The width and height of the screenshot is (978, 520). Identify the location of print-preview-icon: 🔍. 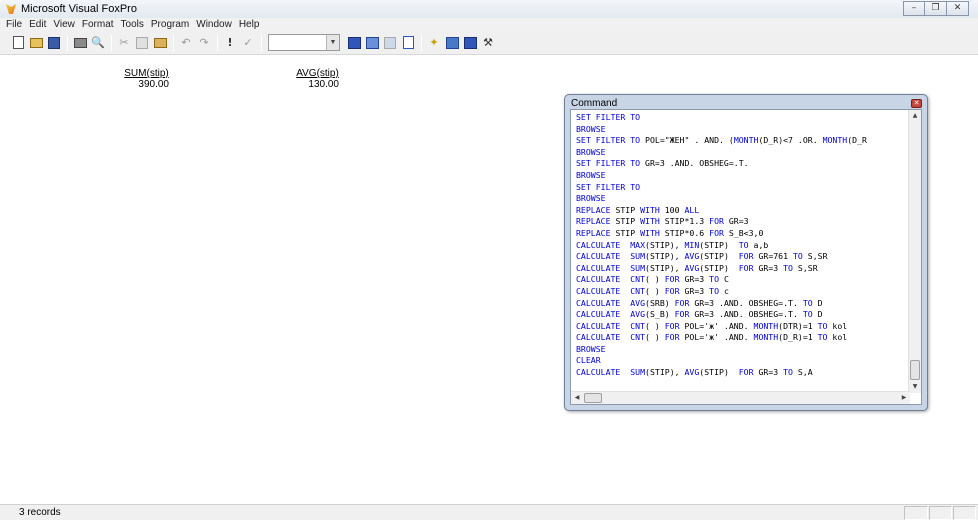
(98, 43).